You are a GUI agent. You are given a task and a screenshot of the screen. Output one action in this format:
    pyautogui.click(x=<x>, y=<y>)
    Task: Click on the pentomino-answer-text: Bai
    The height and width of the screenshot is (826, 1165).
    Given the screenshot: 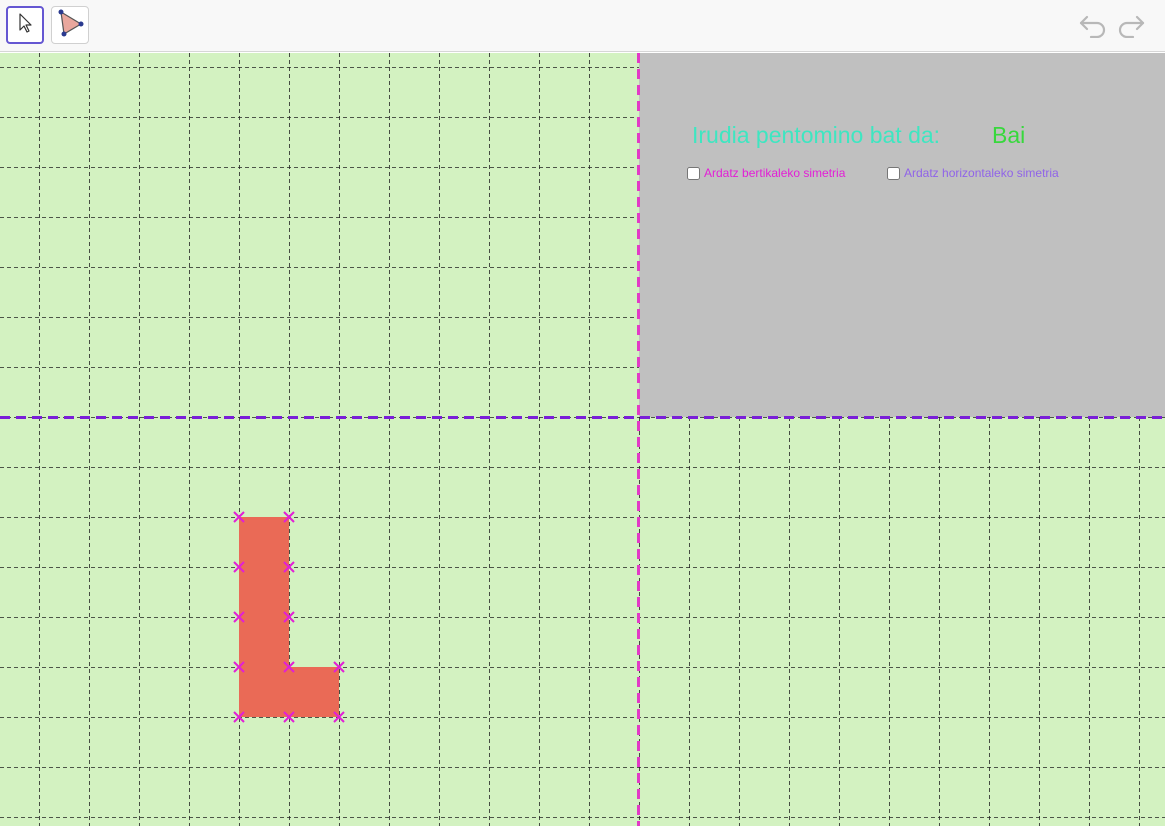 What is the action you would take?
    pyautogui.click(x=1009, y=135)
    